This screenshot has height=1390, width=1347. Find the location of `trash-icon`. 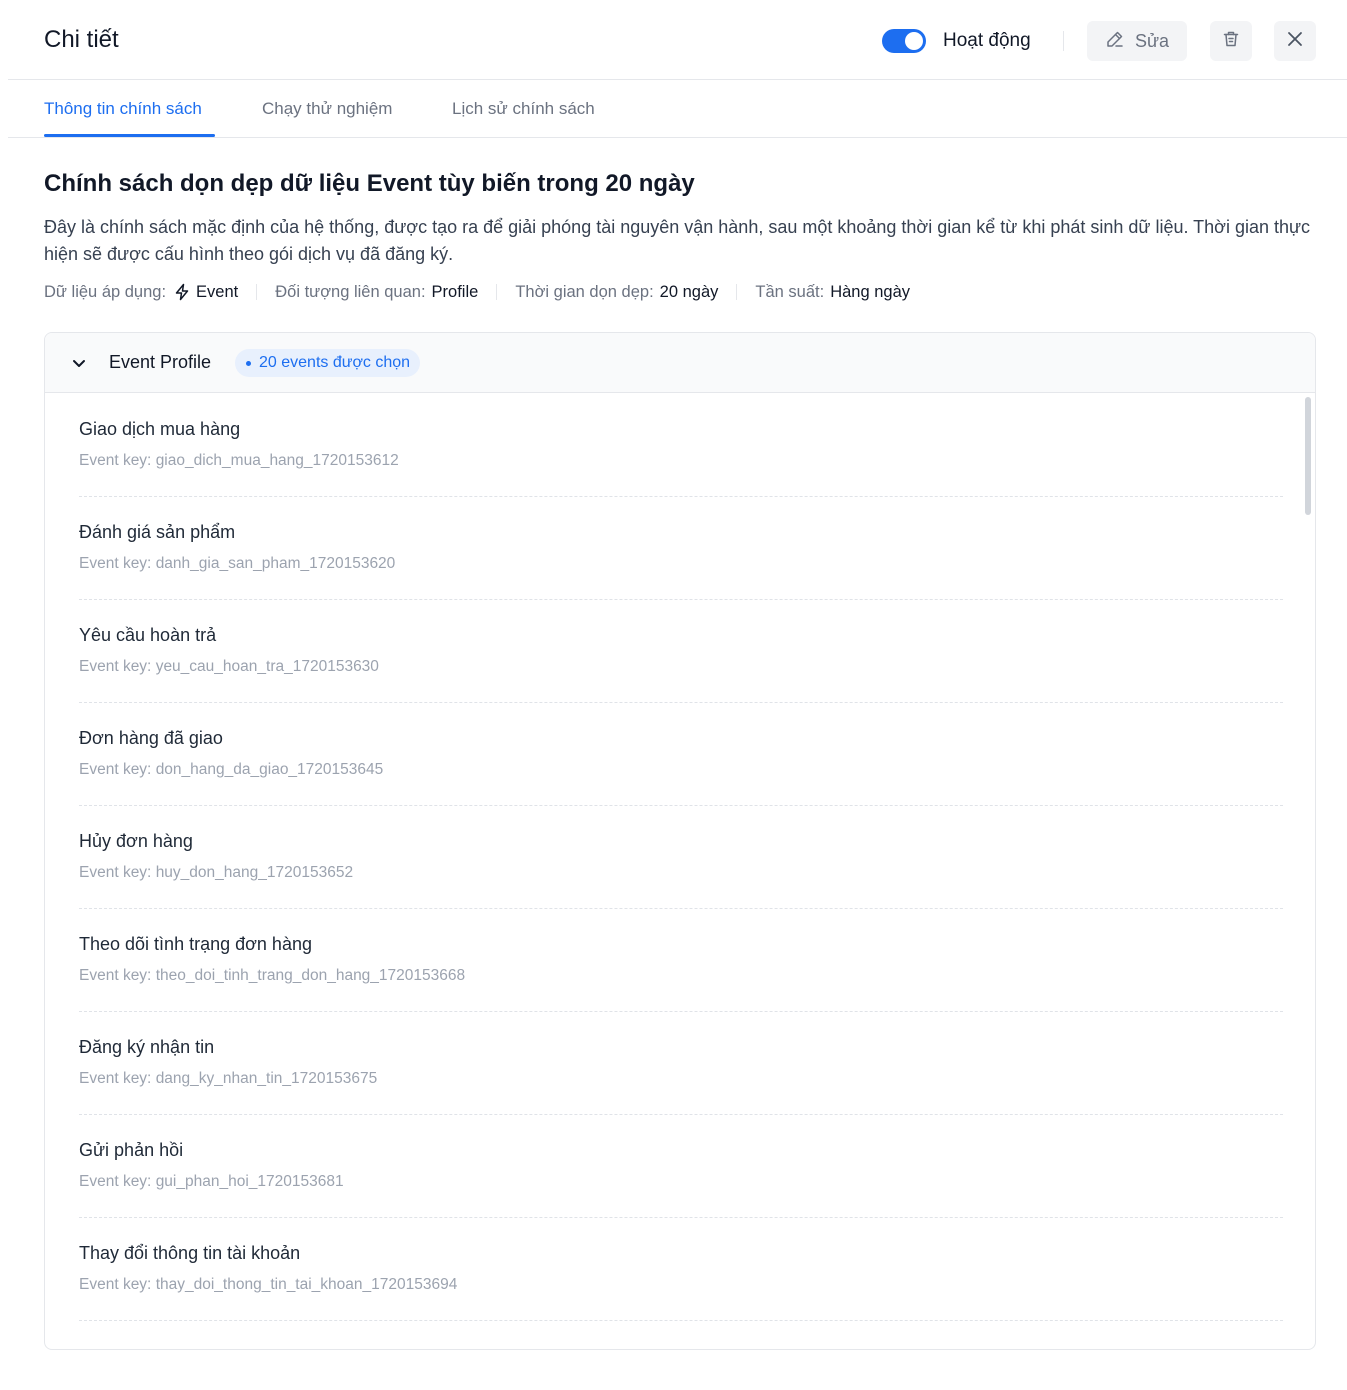

trash-icon is located at coordinates (1231, 41).